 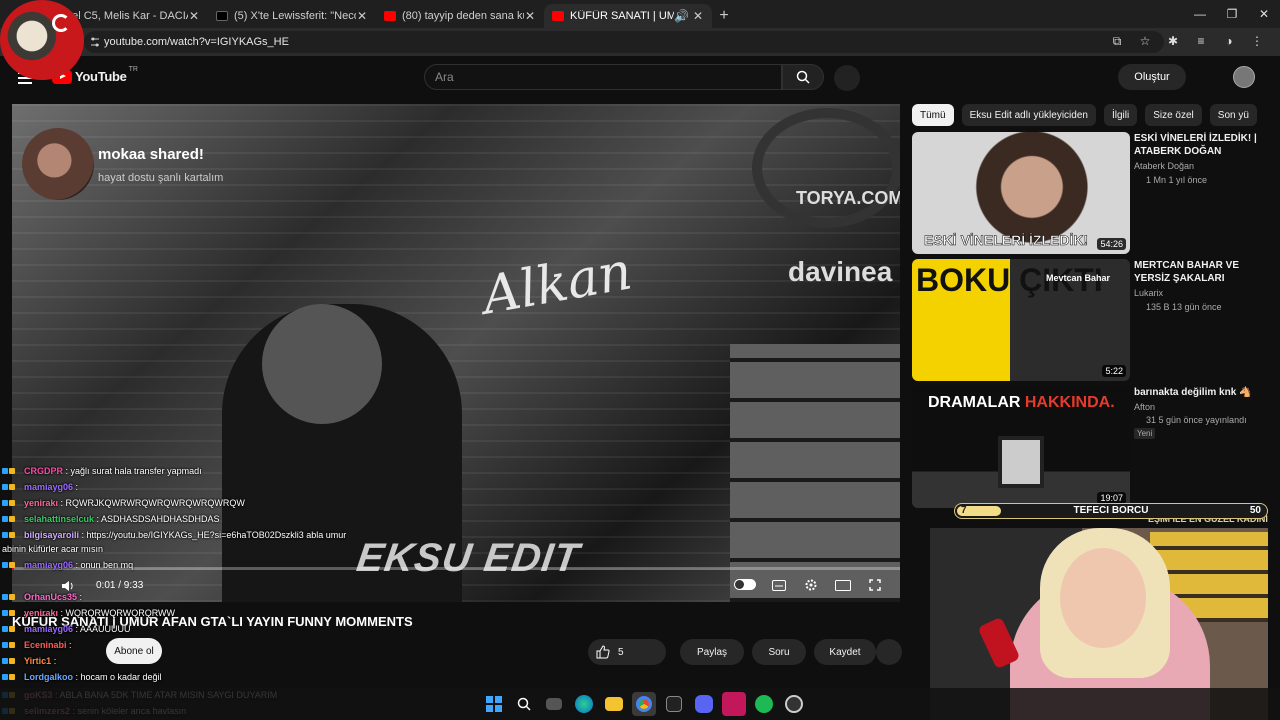 I want to click on more-actions-button, so click(x=889, y=652).